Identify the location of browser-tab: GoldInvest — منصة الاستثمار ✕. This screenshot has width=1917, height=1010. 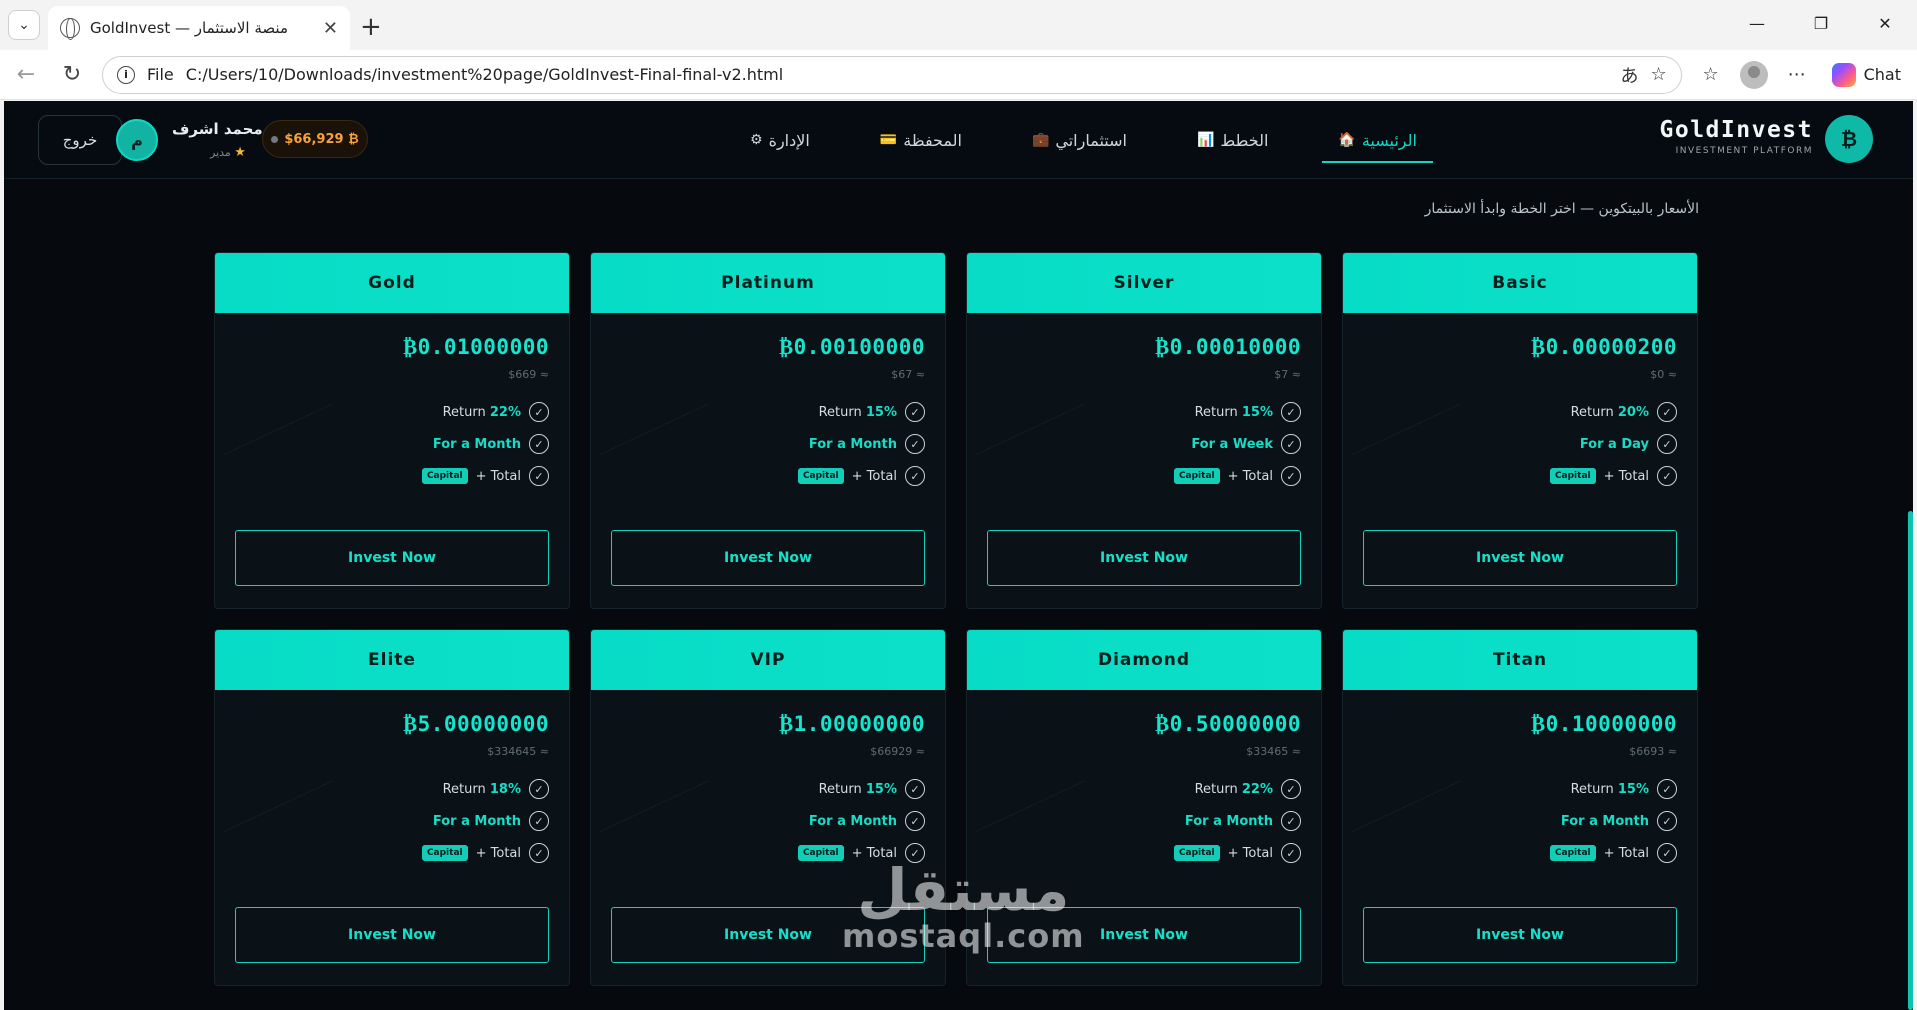
(199, 28).